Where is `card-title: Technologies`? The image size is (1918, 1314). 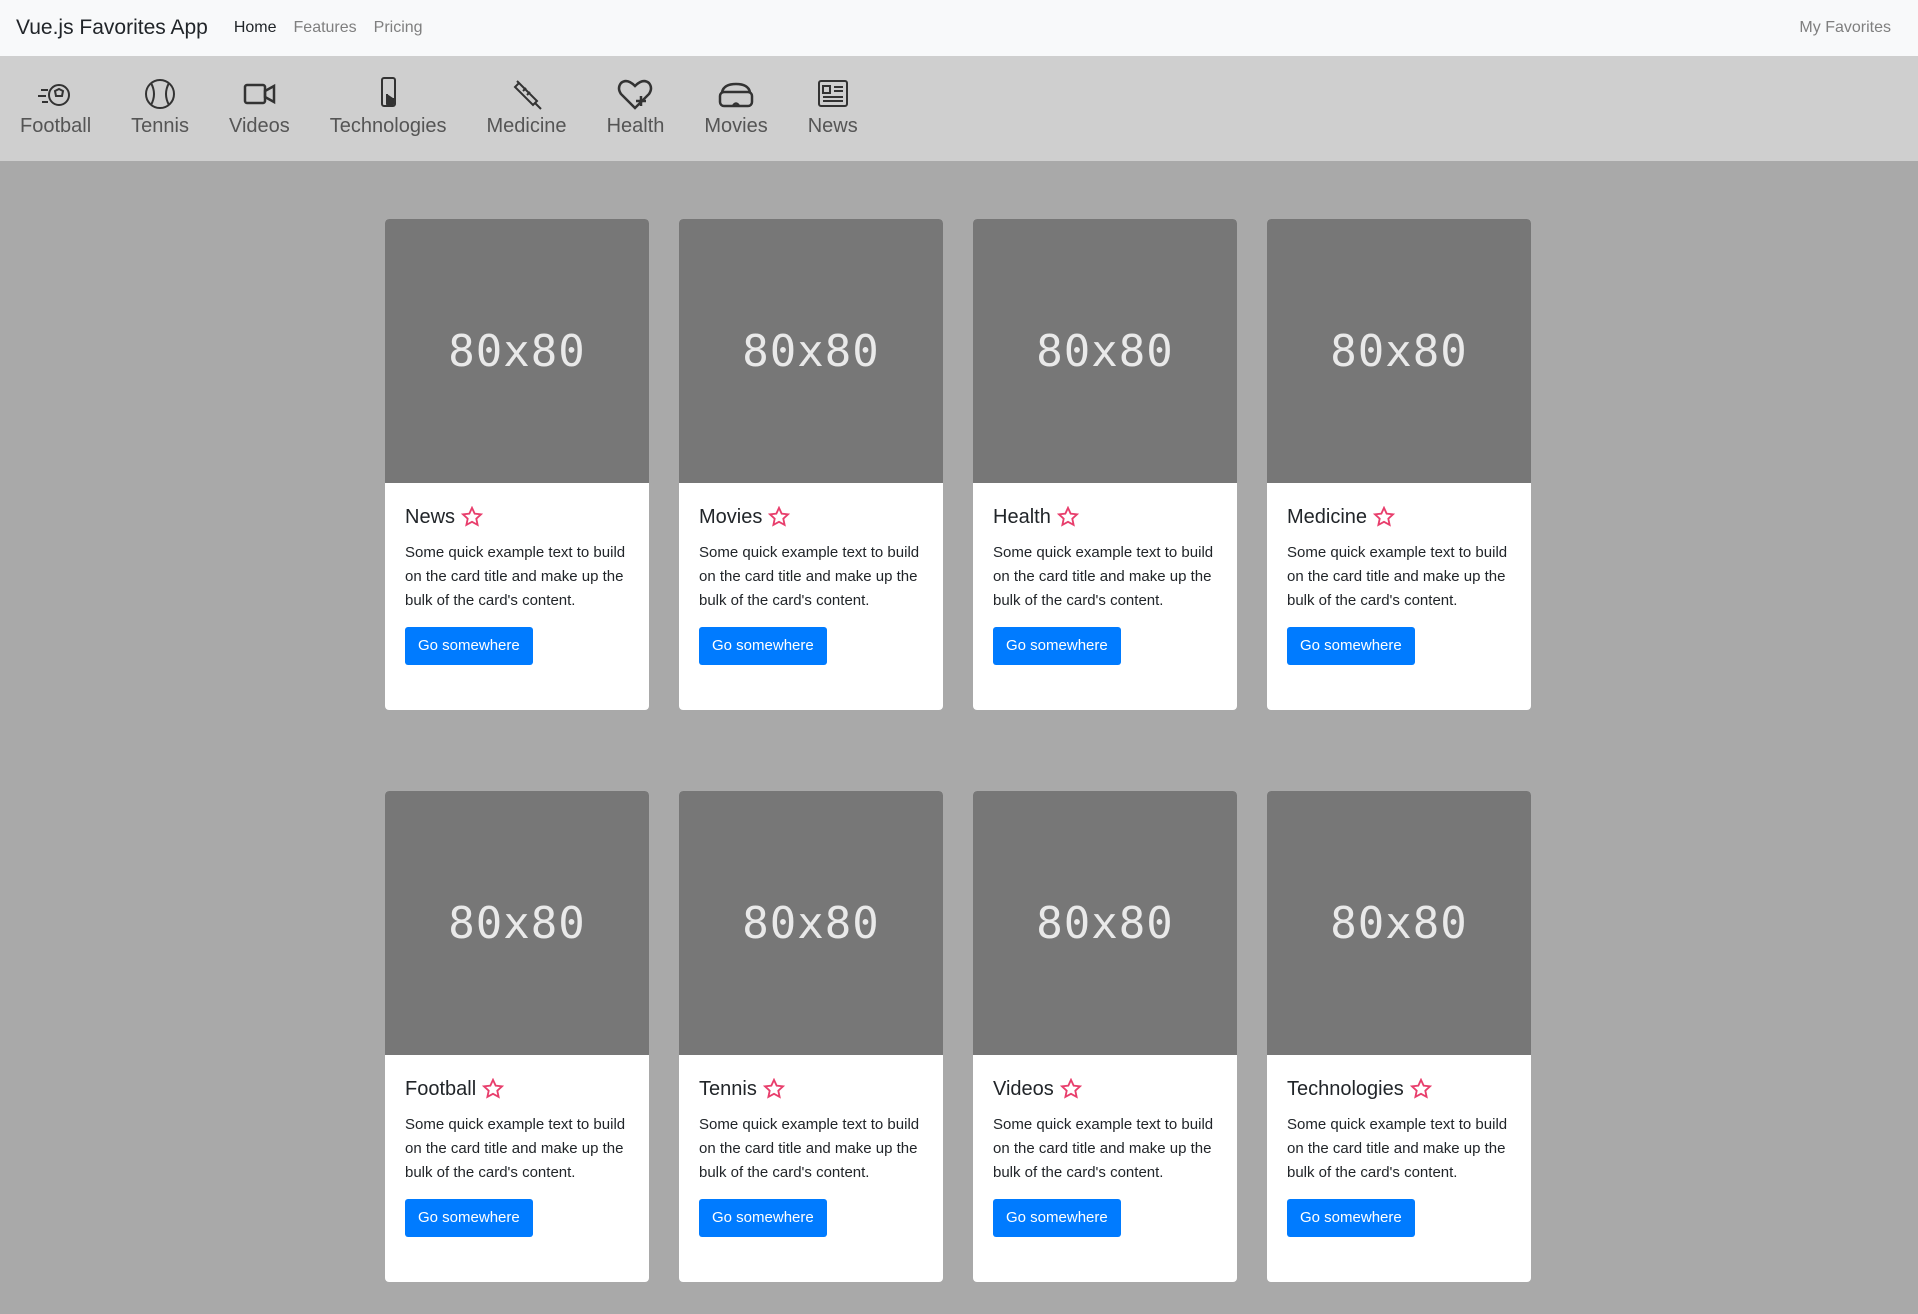 card-title: Technologies is located at coordinates (1345, 1088).